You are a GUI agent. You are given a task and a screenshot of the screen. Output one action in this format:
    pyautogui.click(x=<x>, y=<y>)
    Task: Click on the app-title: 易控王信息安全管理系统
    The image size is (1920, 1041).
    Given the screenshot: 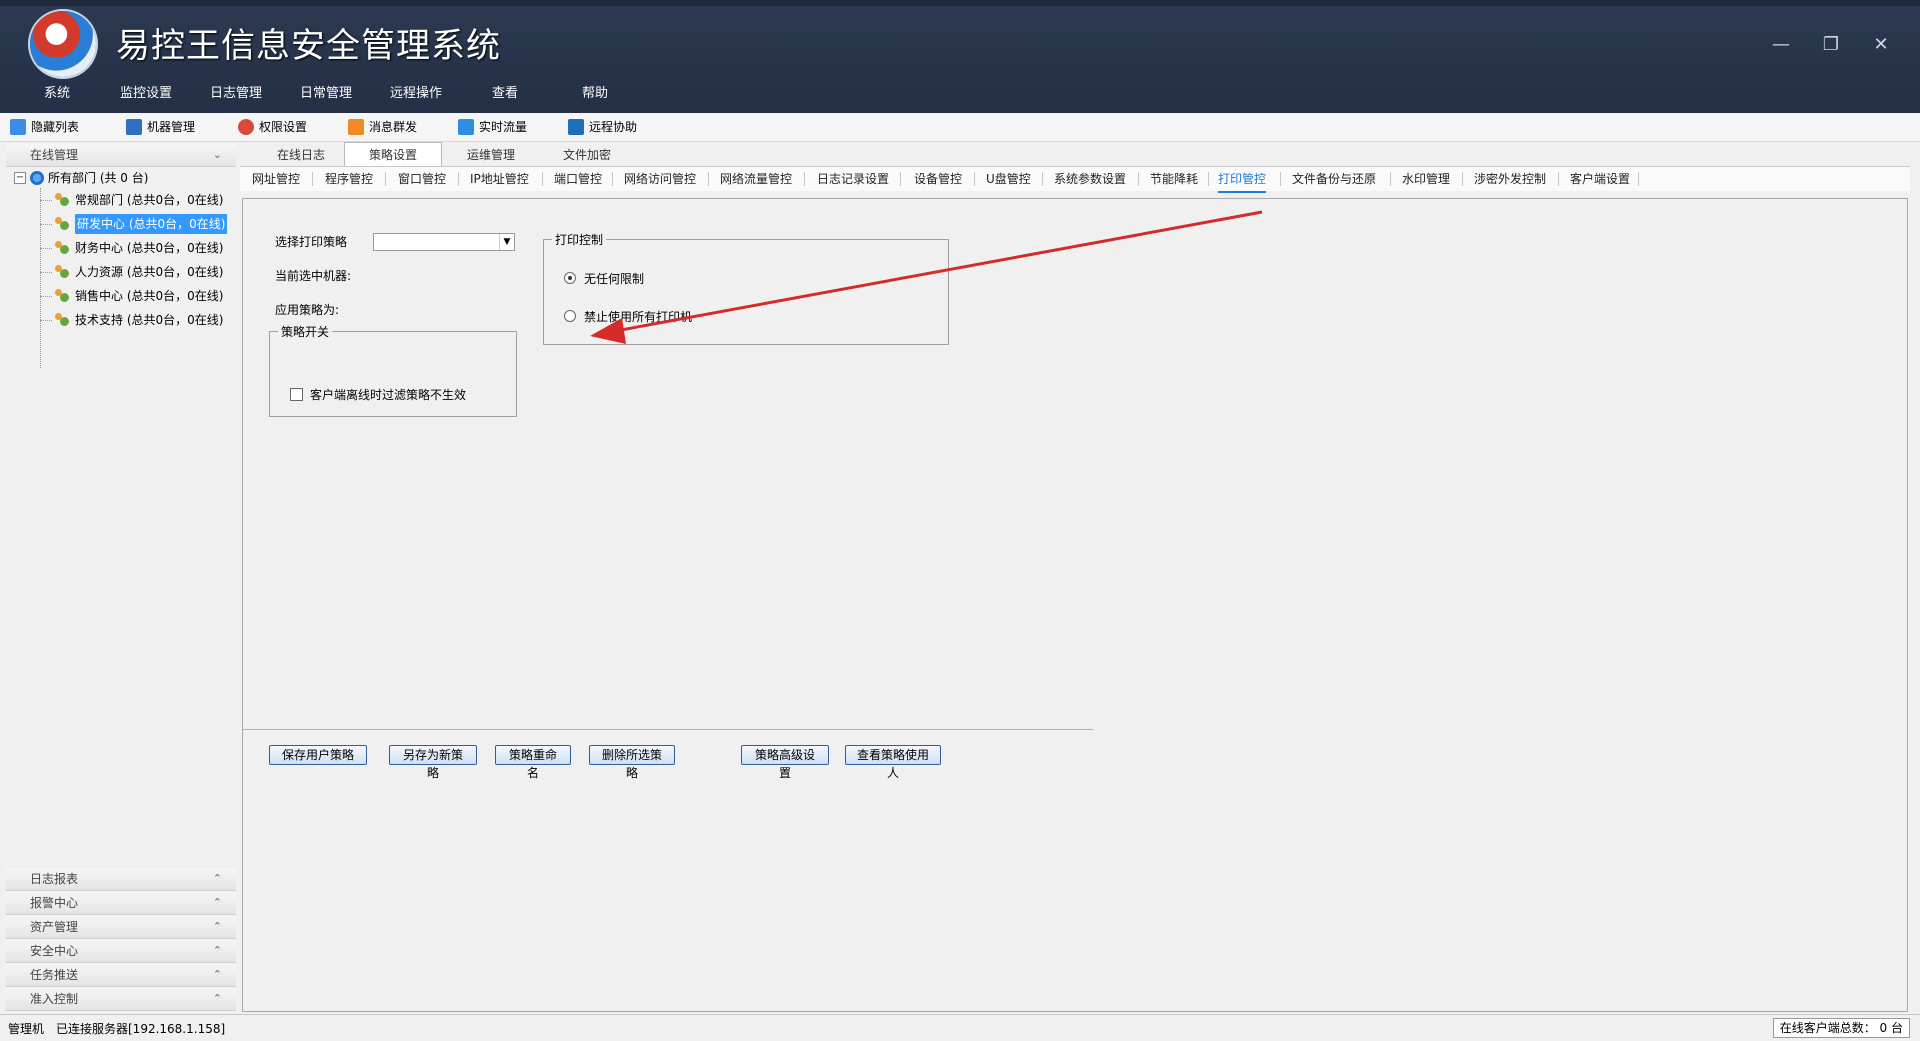 What is the action you would take?
    pyautogui.click(x=308, y=46)
    